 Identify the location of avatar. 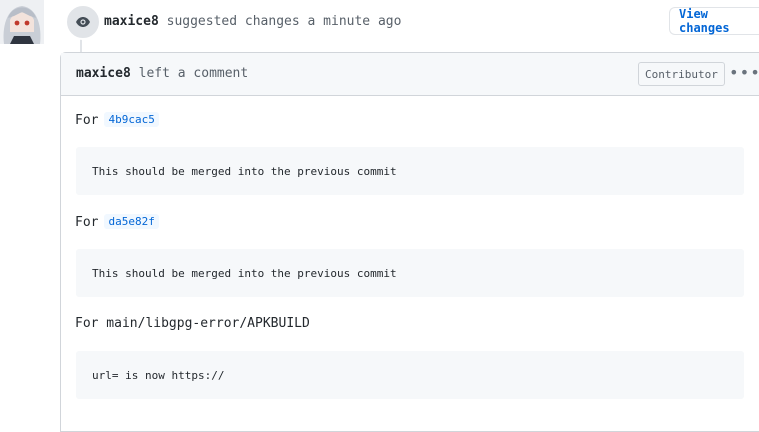
(22, 22).